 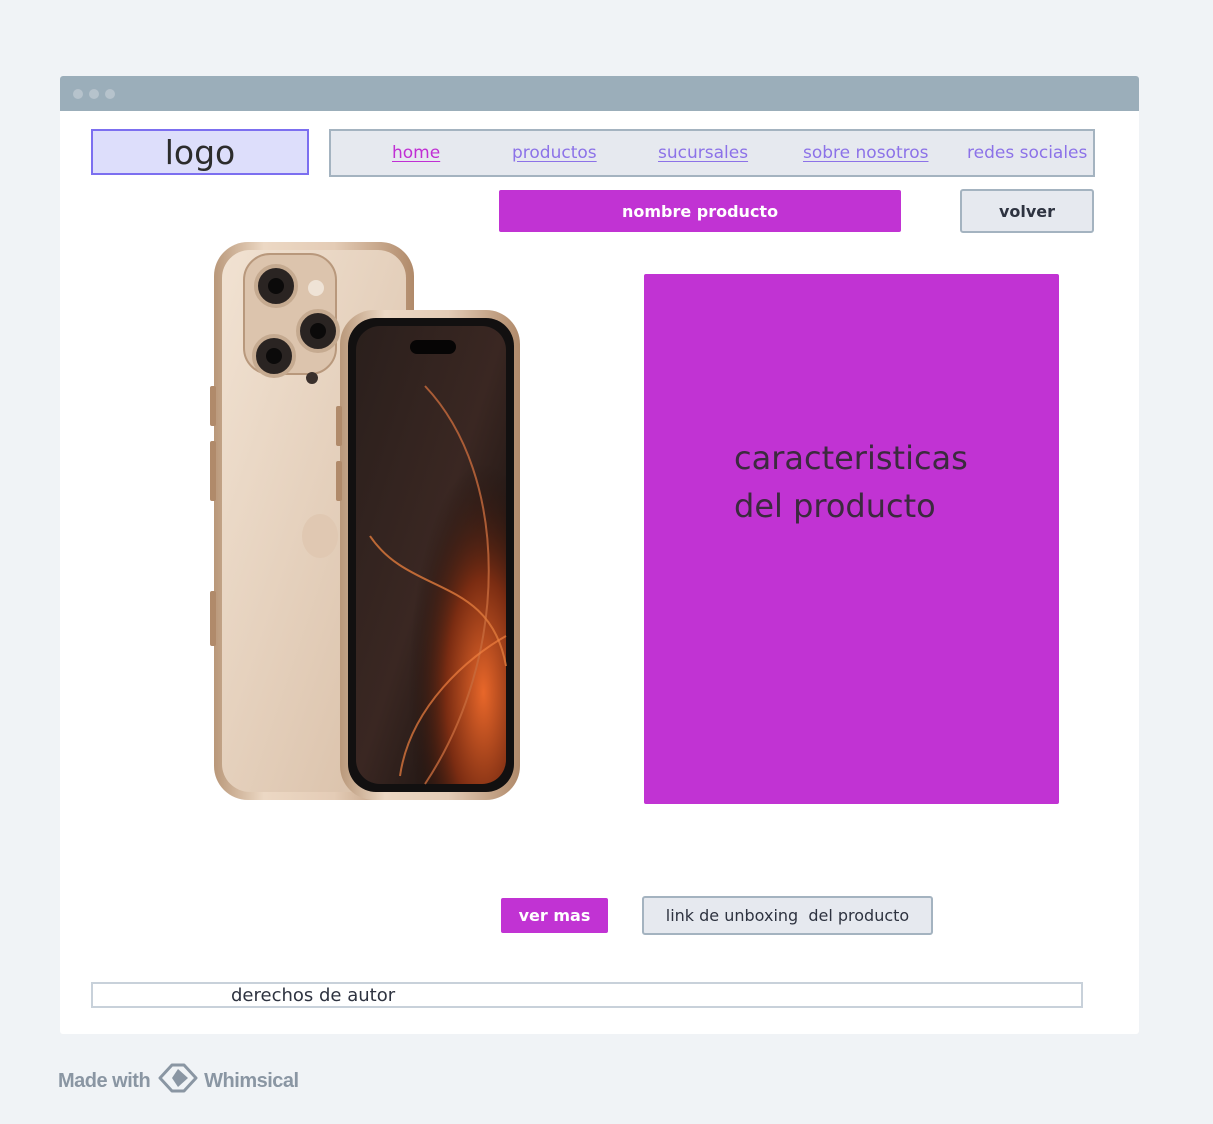 What do you see at coordinates (851, 458) in the screenshot?
I see `features-line-1: caracteristicas` at bounding box center [851, 458].